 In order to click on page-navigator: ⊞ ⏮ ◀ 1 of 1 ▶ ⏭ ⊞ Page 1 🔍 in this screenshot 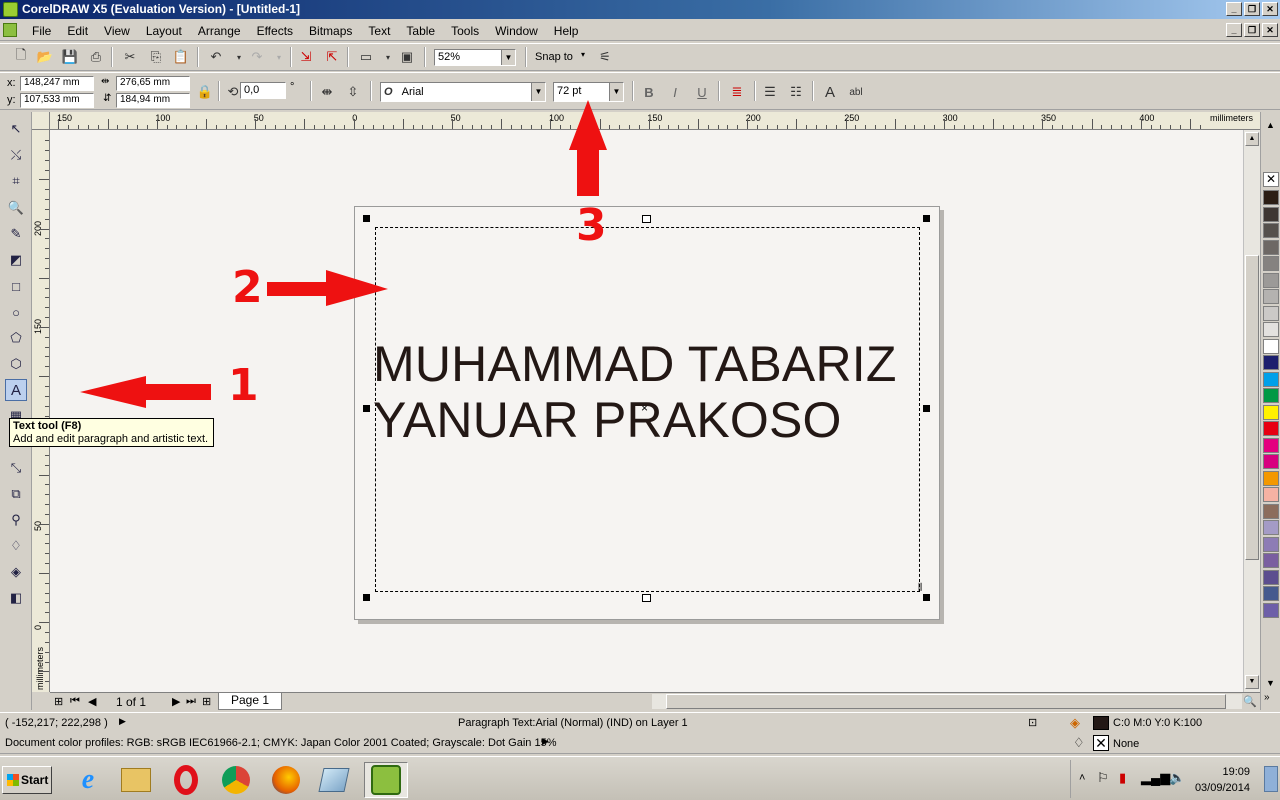, I will do `click(655, 701)`.